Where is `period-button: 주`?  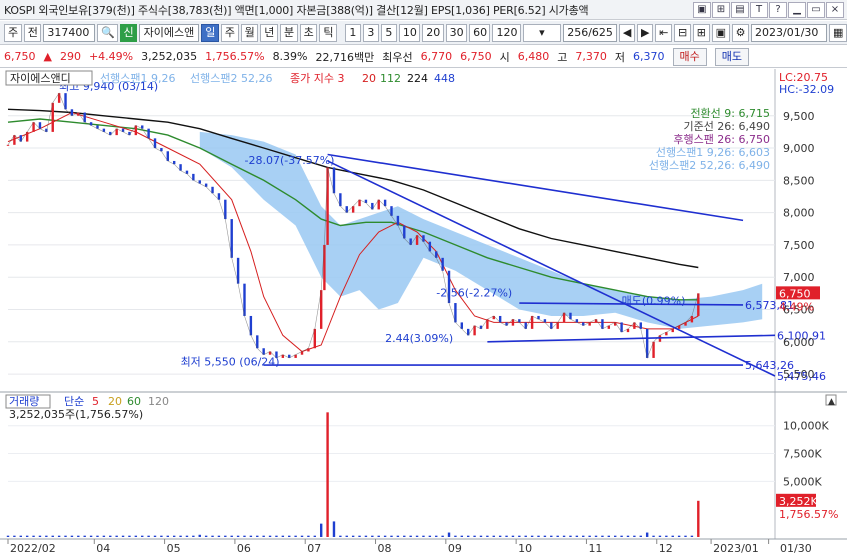 period-button: 주 is located at coordinates (13, 32).